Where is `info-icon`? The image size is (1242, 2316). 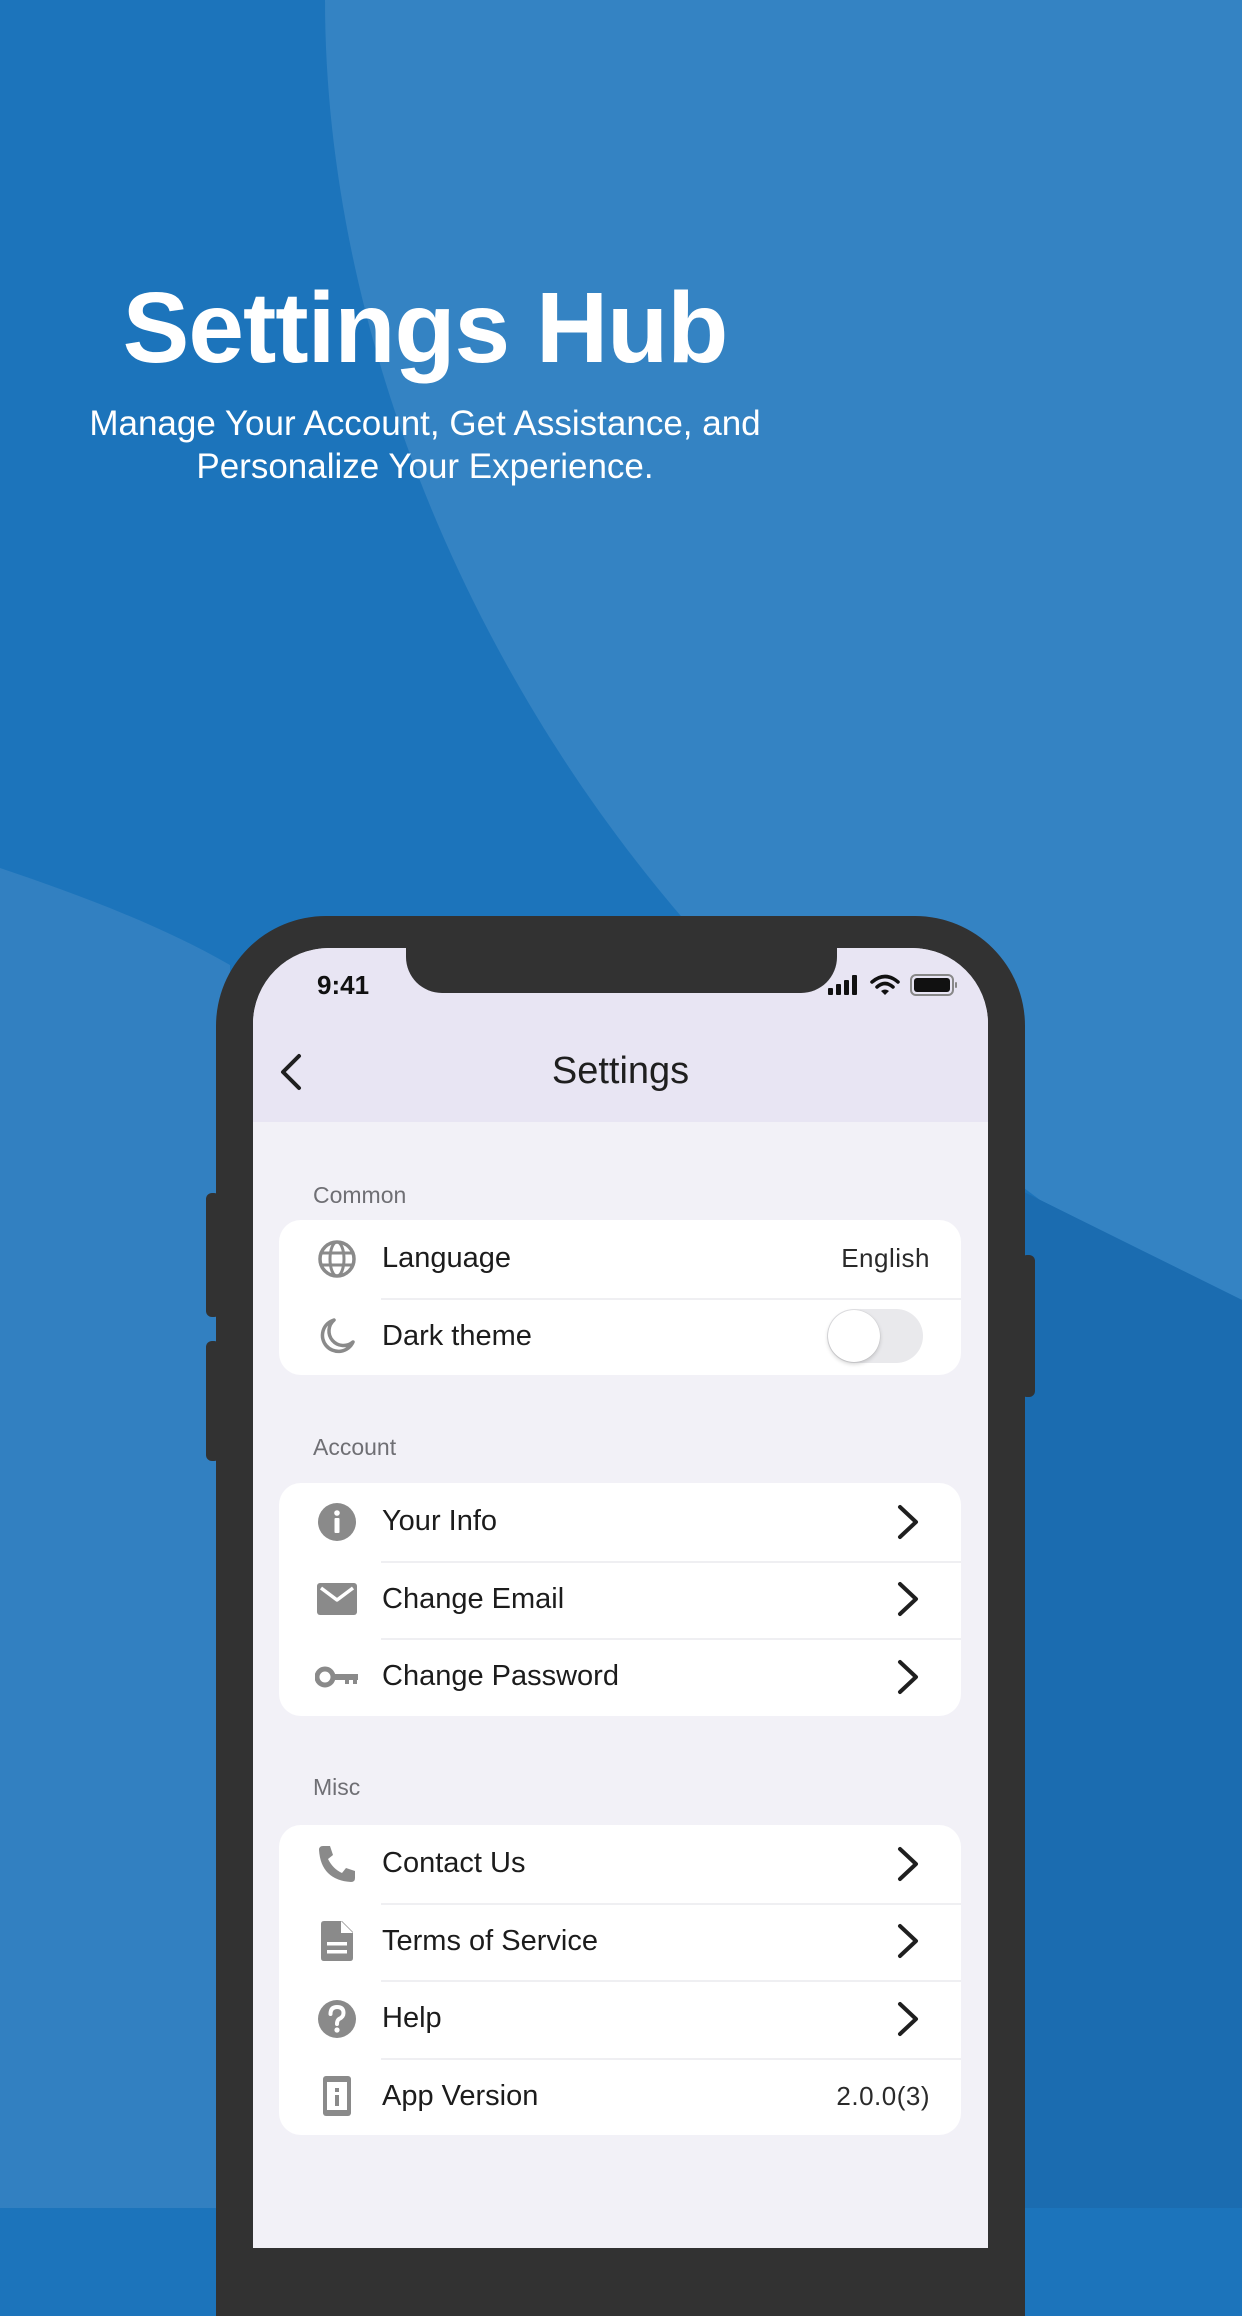 info-icon is located at coordinates (337, 1522).